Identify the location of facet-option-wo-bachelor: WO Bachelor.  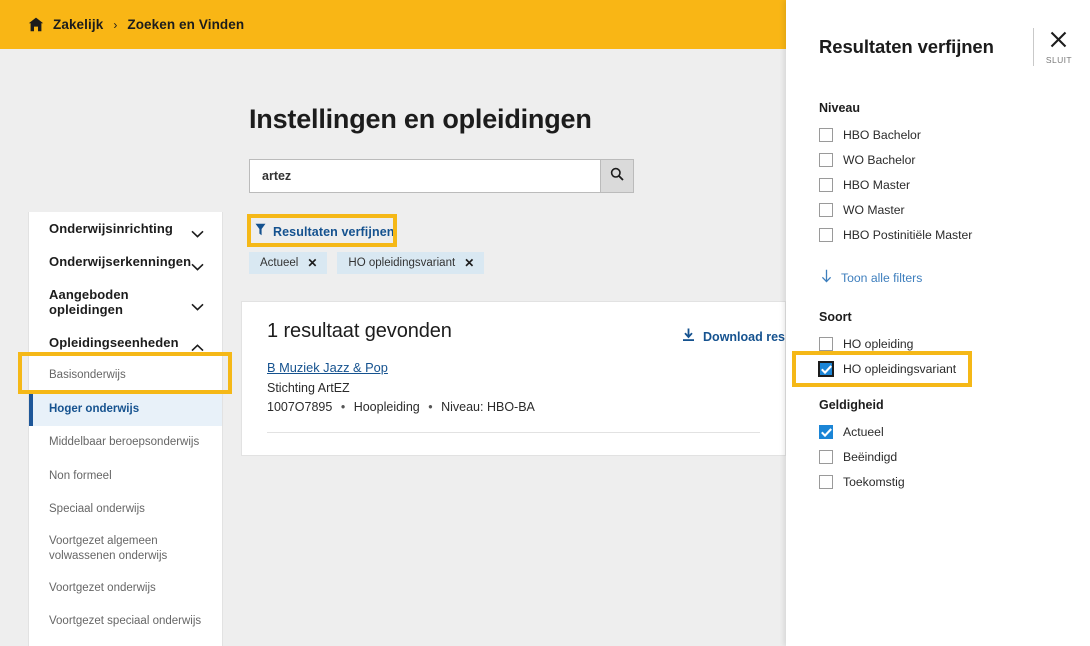
(954, 160).